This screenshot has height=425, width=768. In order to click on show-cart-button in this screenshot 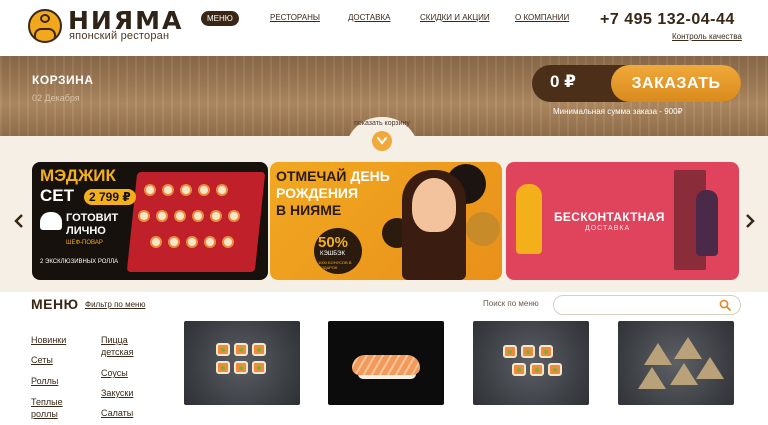, I will do `click(382, 141)`.